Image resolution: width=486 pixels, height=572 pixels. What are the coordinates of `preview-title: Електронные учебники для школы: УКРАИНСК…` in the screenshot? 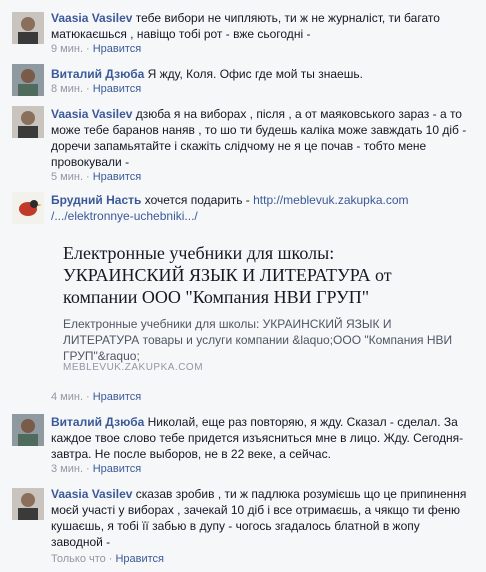 It's located at (259, 275).